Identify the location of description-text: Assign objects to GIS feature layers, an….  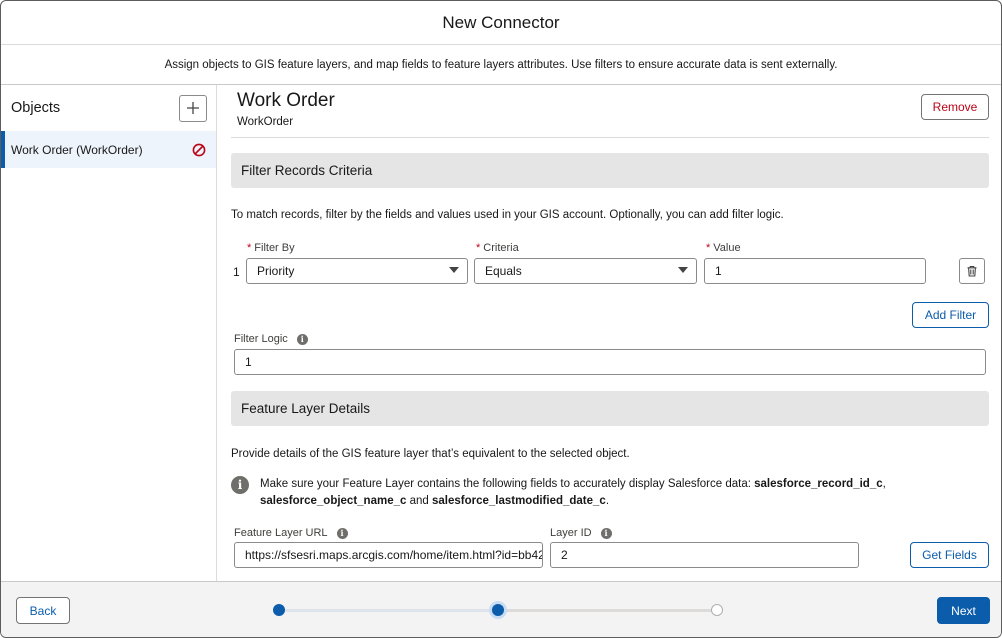
(501, 64).